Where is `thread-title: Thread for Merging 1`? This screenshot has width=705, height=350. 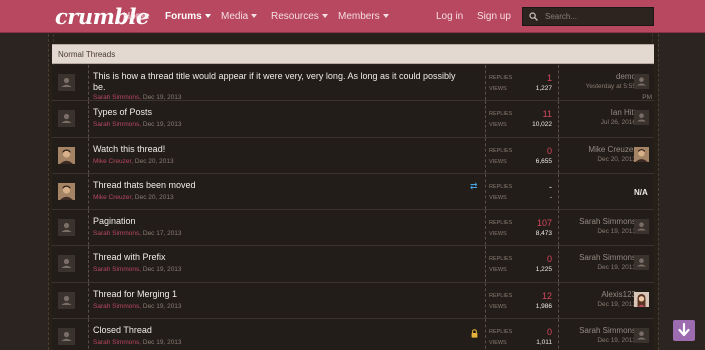 thread-title: Thread for Merging 1 is located at coordinates (279, 294).